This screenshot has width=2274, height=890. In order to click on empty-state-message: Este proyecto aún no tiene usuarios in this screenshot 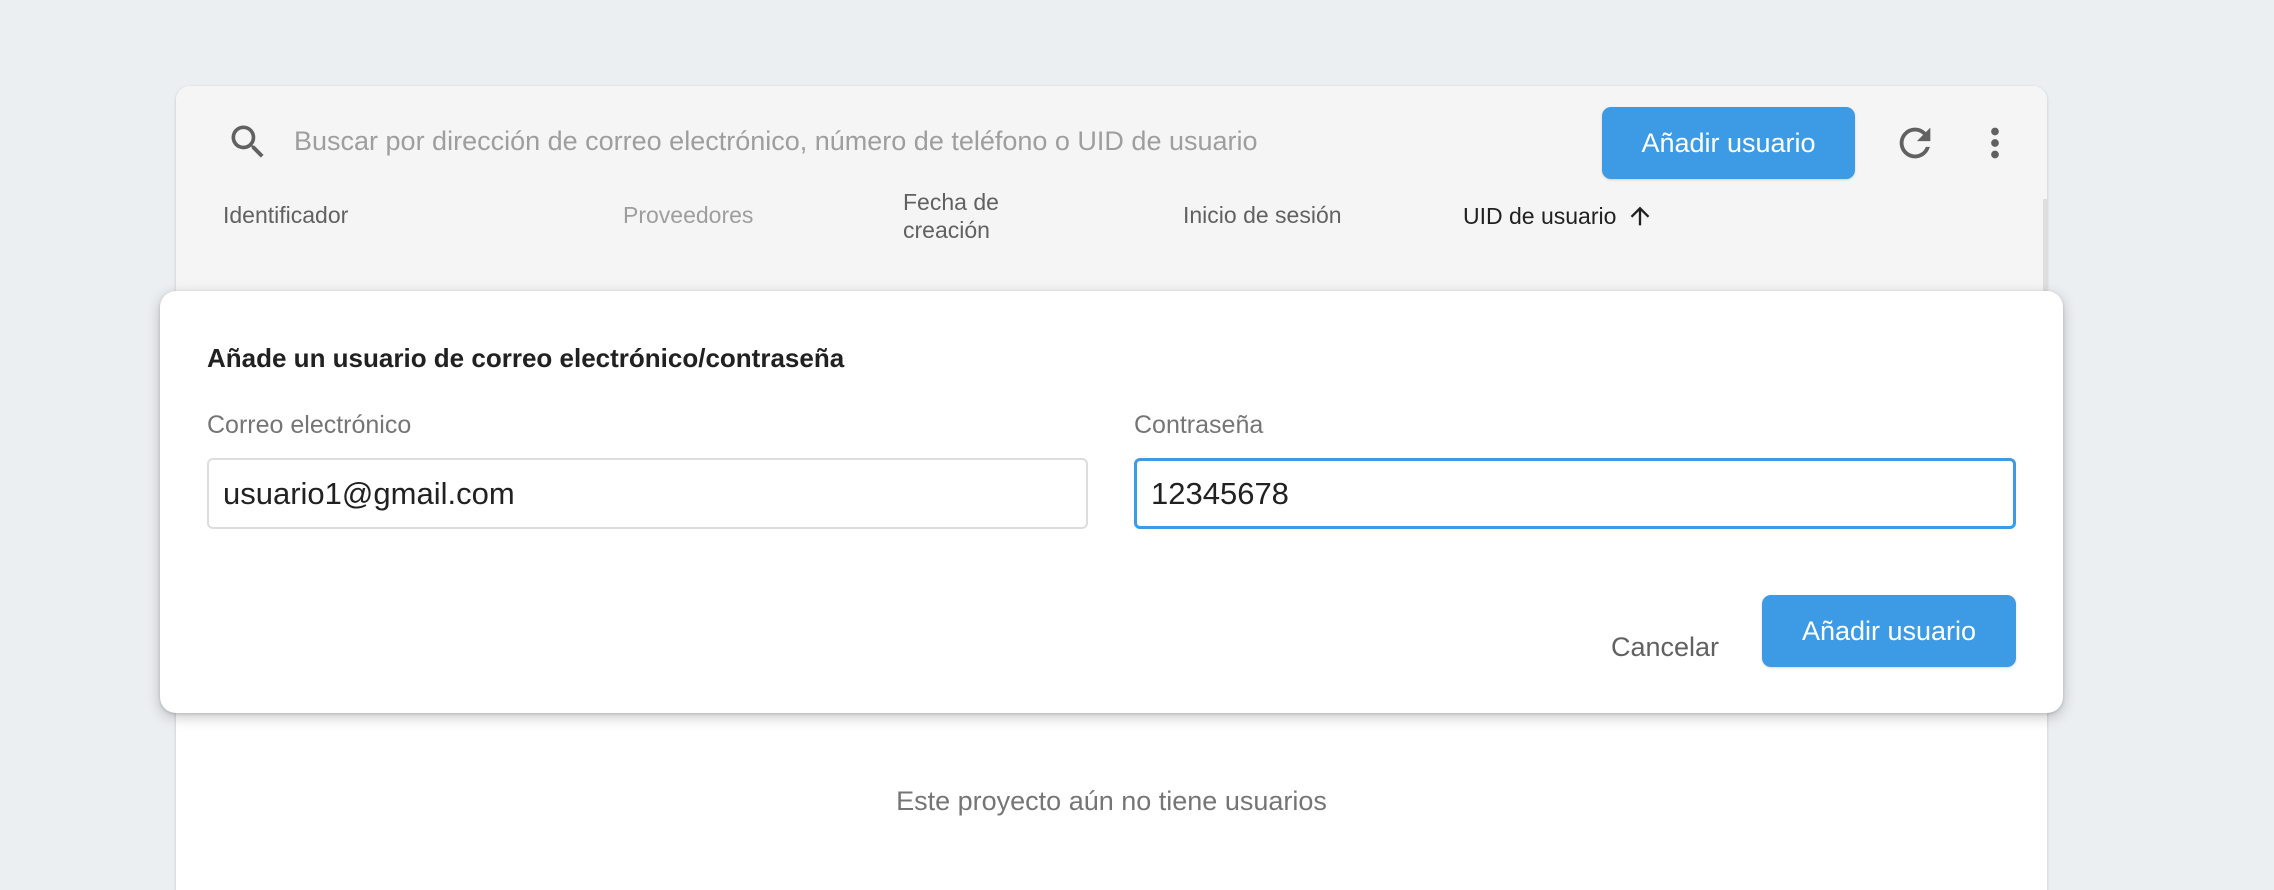, I will do `click(1111, 801)`.